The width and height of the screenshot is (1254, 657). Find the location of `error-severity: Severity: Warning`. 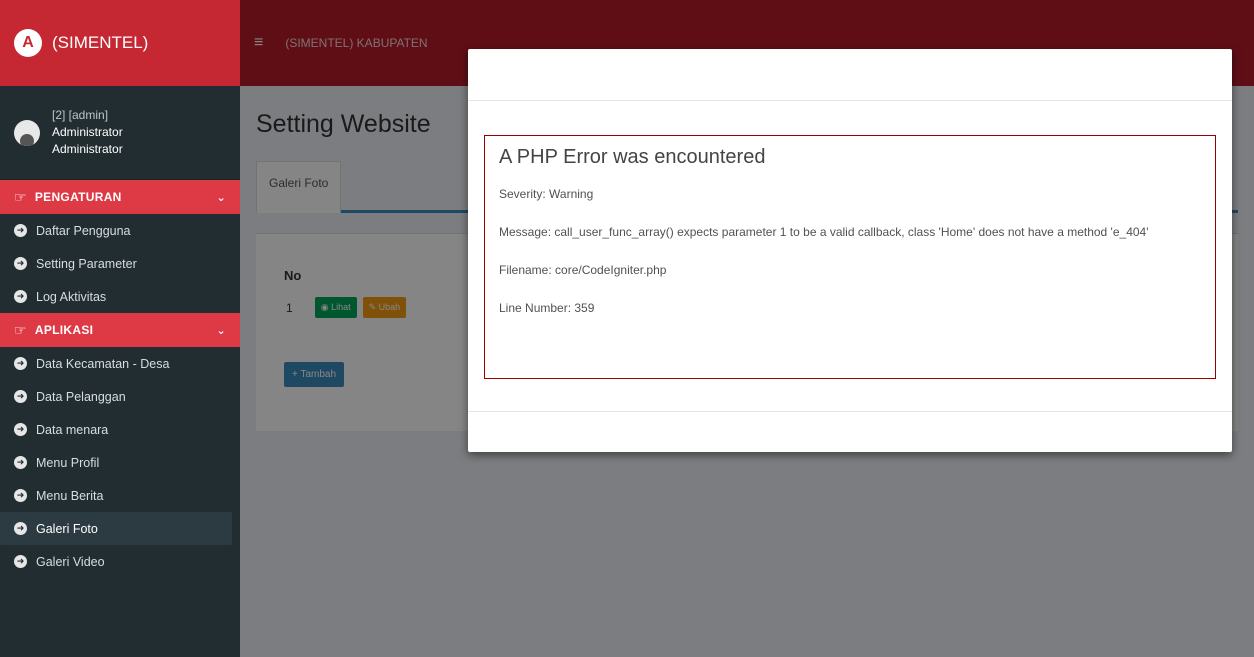

error-severity: Severity: Warning is located at coordinates (546, 194).